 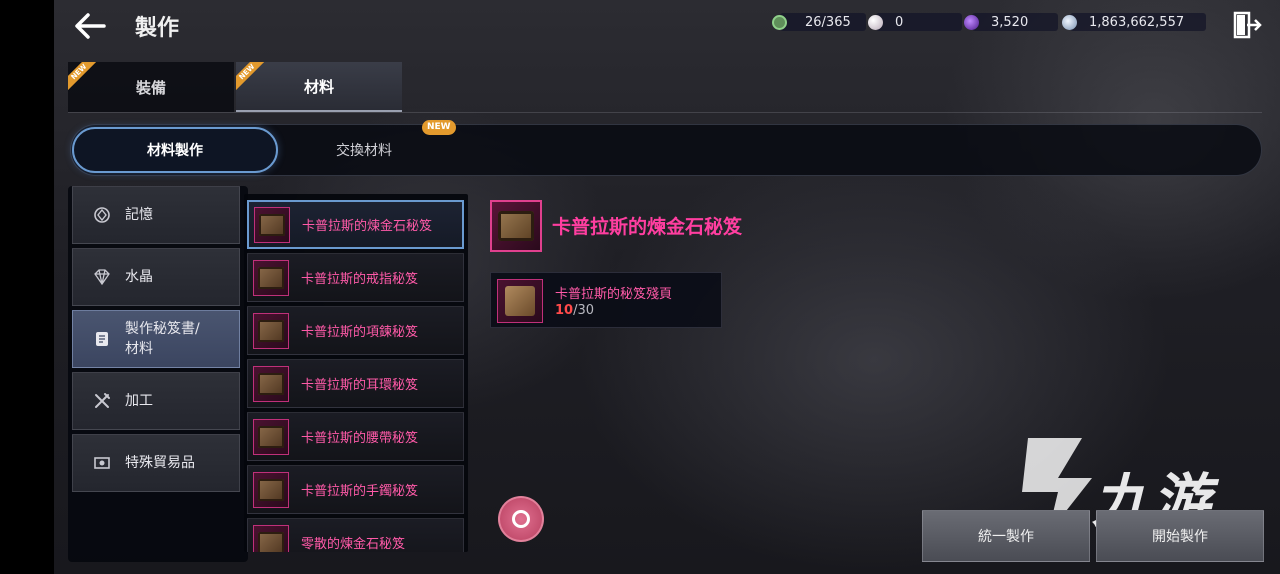 I want to click on category-label: 特殊貿易品, so click(x=160, y=463).